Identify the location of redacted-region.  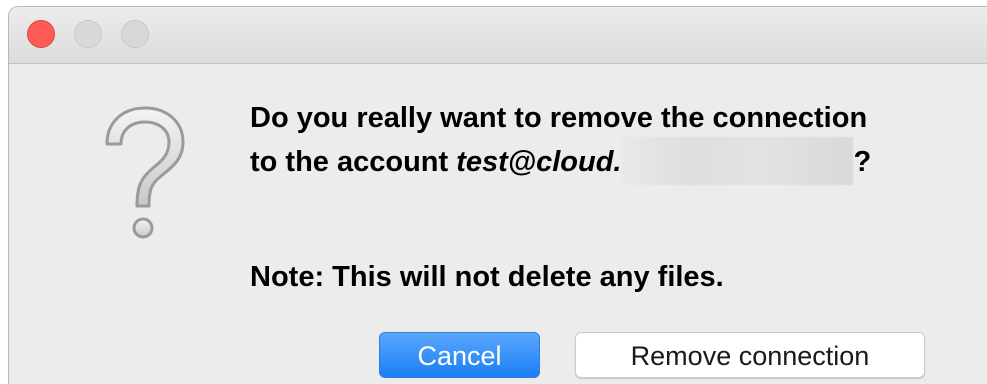
(737, 161).